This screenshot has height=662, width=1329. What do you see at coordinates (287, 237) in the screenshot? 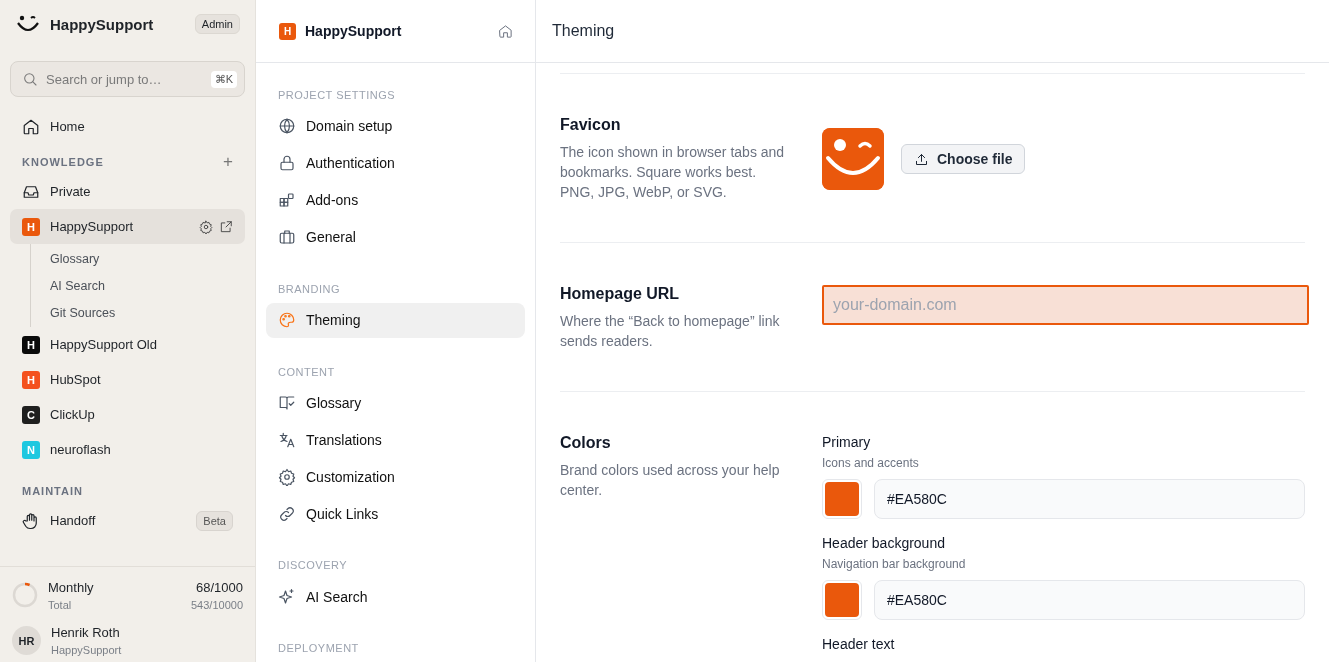
I see `briefcase-icon` at bounding box center [287, 237].